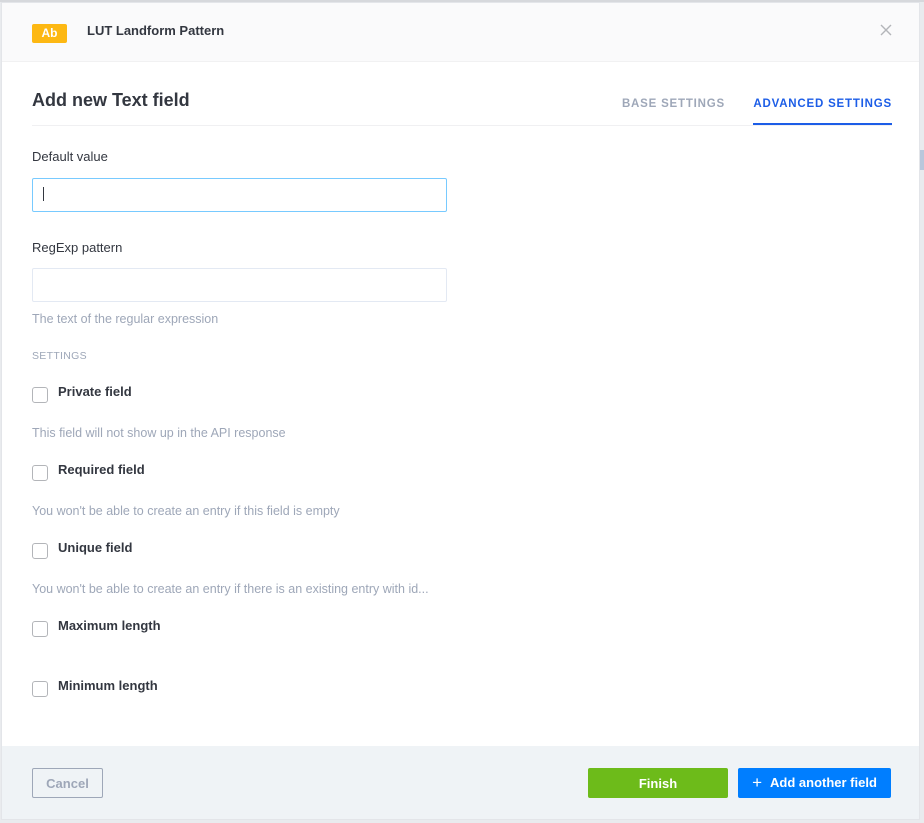 The image size is (924, 823). I want to click on field-type-badge: Ab, so click(49, 33).